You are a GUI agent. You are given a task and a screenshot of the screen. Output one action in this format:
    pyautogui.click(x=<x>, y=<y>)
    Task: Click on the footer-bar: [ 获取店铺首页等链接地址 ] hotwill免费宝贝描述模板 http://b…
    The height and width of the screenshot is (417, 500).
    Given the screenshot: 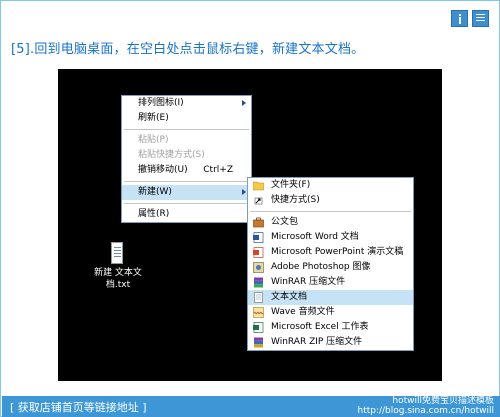 What is the action you would take?
    pyautogui.click(x=251, y=406)
    